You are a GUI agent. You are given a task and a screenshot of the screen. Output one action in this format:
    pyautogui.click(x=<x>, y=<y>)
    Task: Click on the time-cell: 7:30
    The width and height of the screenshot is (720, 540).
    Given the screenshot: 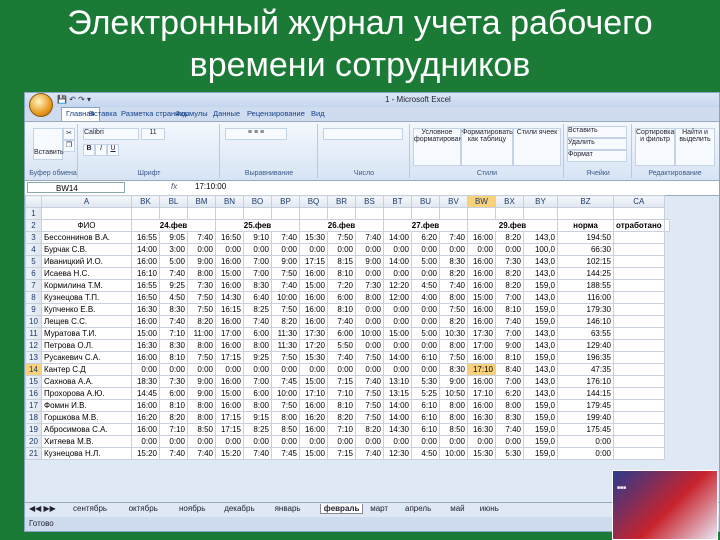 What is the action you would take?
    pyautogui.click(x=201, y=285)
    